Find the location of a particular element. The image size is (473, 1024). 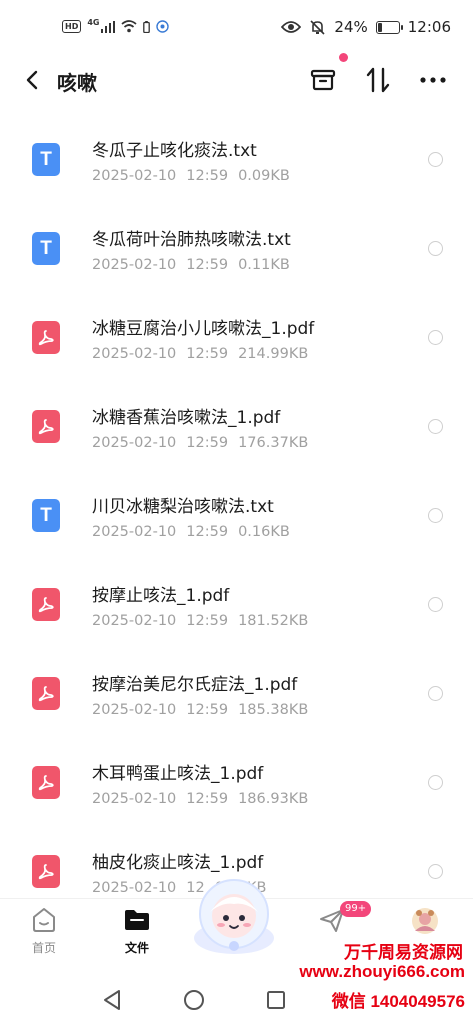

avatar is located at coordinates (425, 921).